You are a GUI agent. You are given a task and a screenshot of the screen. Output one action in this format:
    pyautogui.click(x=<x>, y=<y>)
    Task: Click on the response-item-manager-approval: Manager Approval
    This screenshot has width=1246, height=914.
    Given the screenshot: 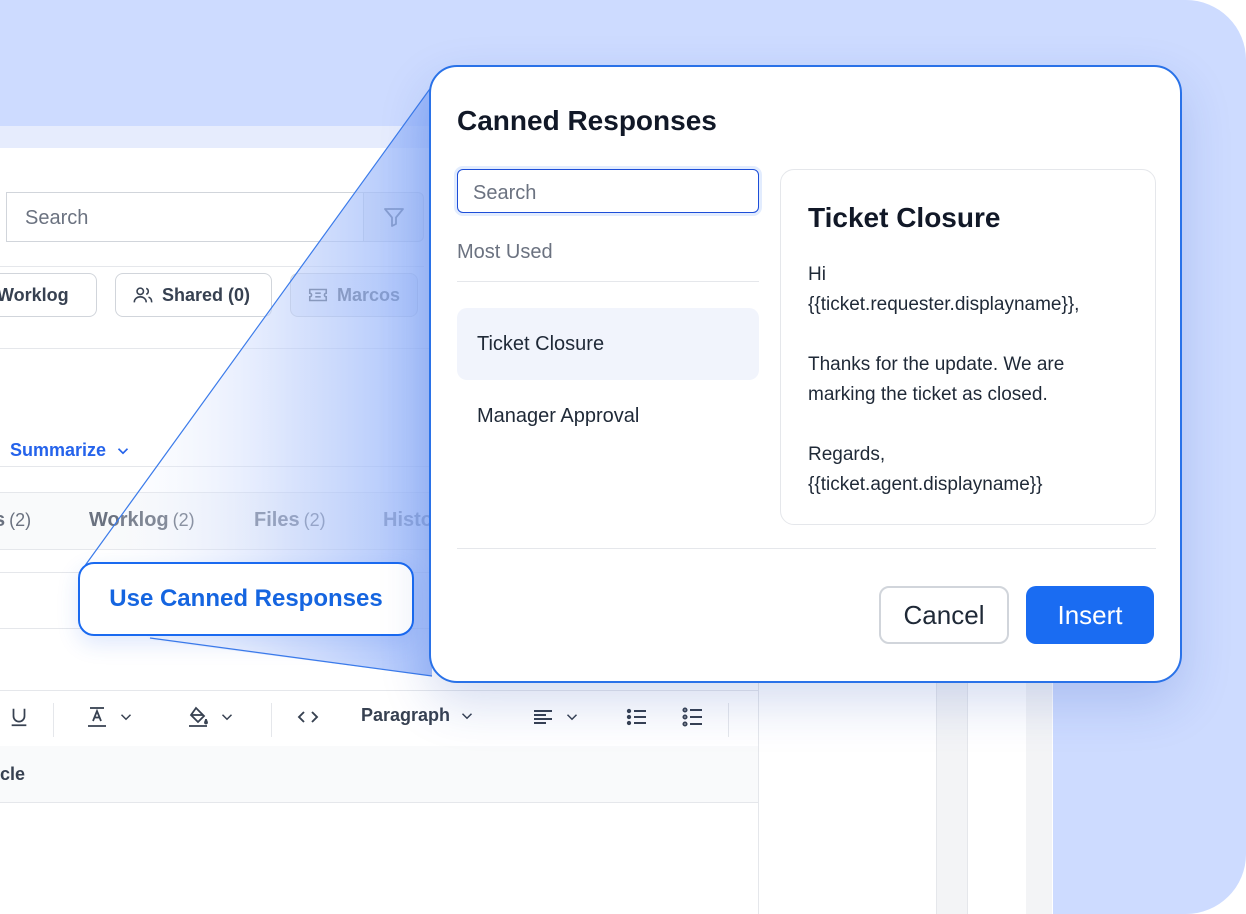 What is the action you would take?
    pyautogui.click(x=608, y=416)
    